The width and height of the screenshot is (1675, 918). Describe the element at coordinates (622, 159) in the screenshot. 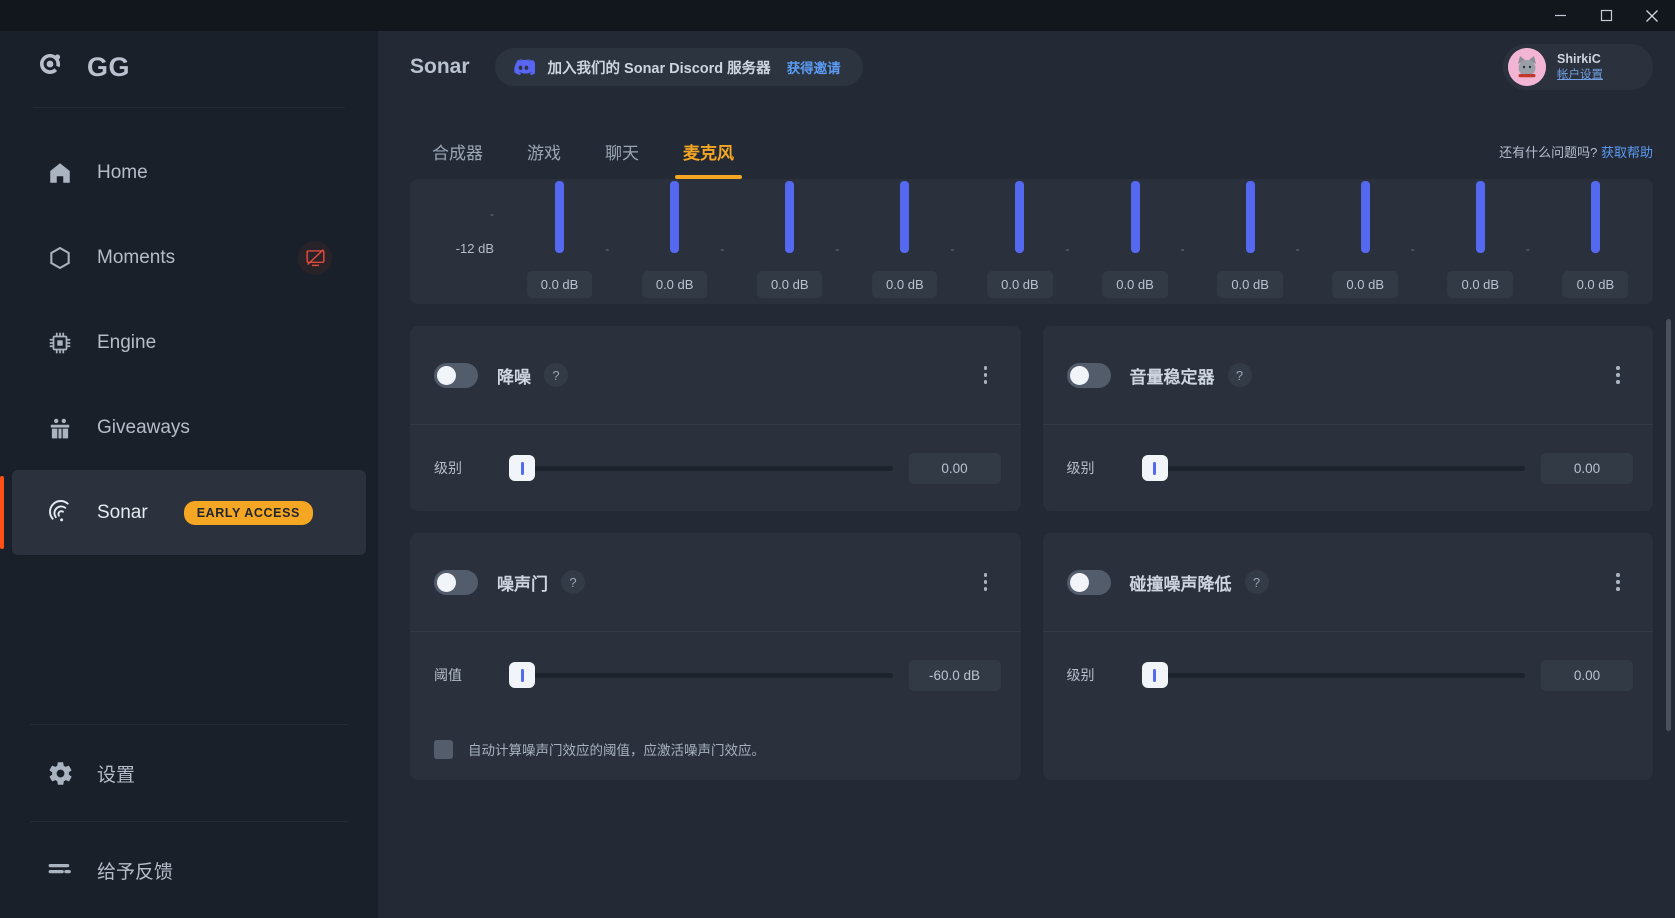

I see `tab-chat: 聊天` at that location.